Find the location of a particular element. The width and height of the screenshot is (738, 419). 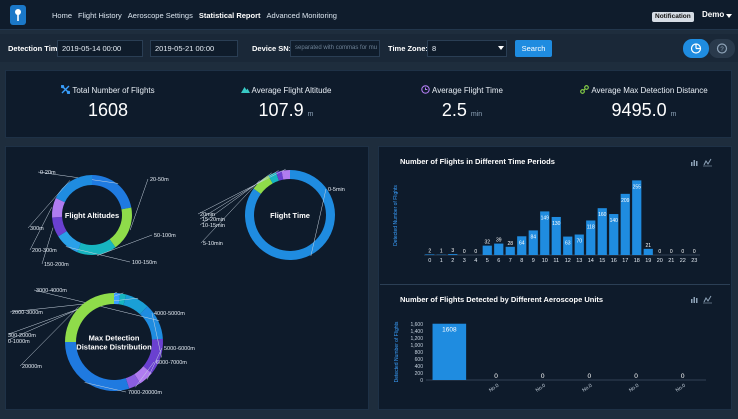

user-menu: Demo is located at coordinates (713, 14).